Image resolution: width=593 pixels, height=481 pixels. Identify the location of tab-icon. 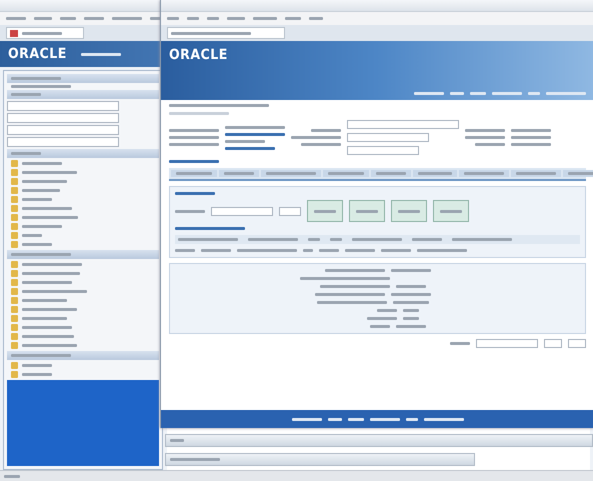
(14, 33).